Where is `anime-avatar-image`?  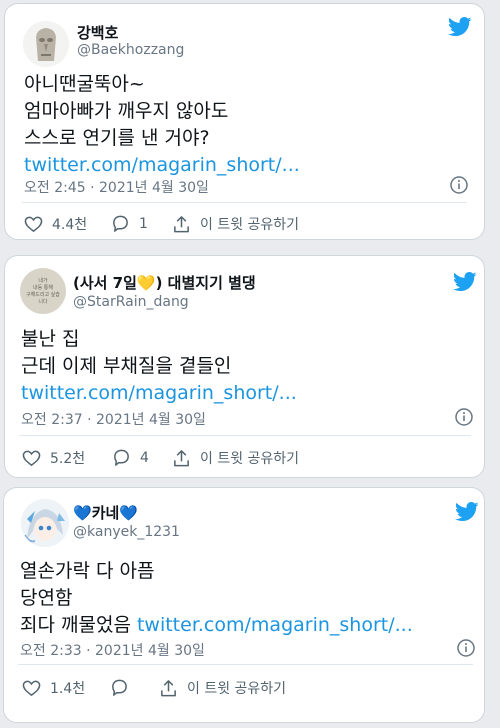
anime-avatar-image is located at coordinates (45, 523).